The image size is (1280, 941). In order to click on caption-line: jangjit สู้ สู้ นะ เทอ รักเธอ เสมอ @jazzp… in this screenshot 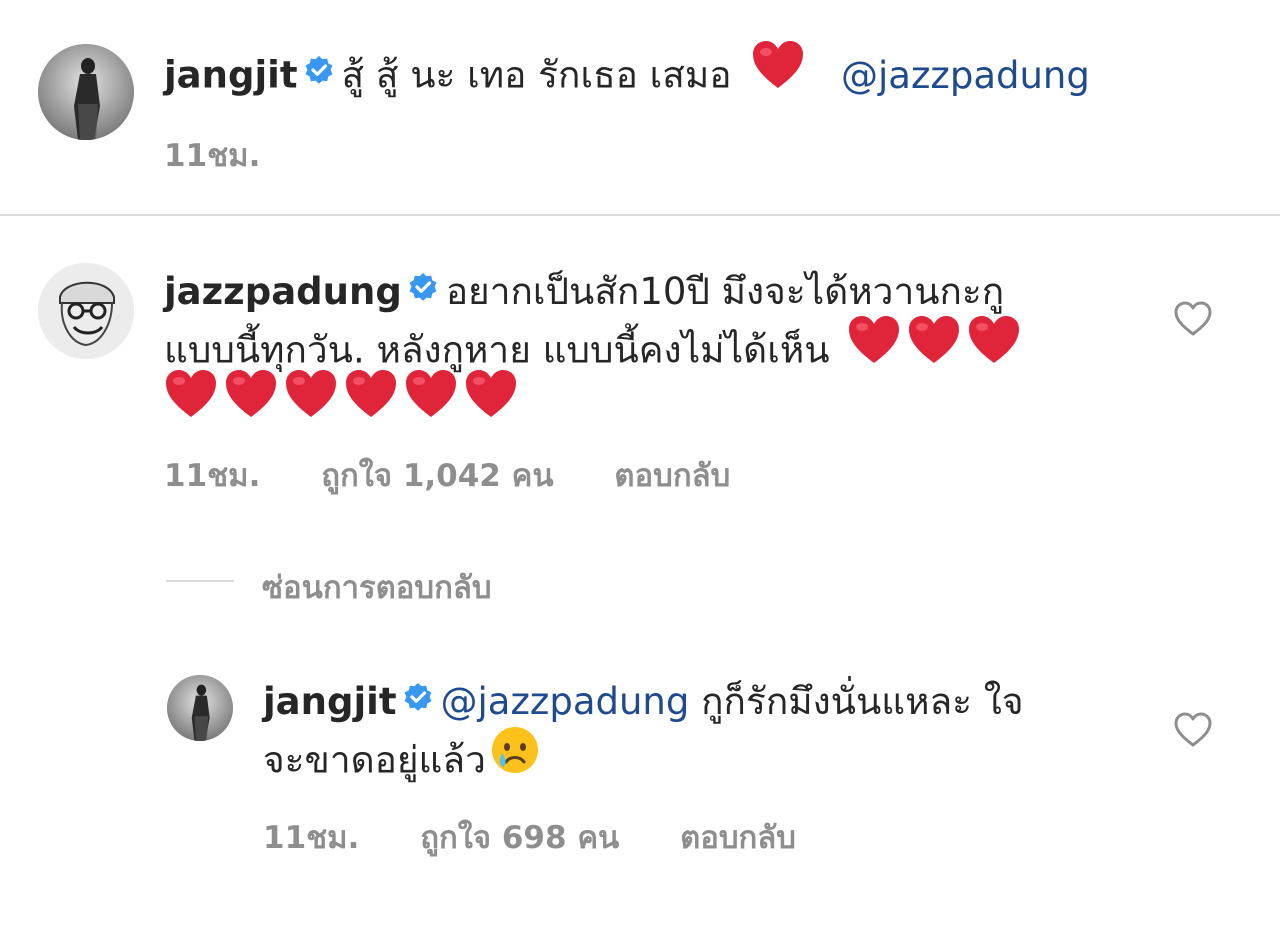, I will do `click(627, 75)`.